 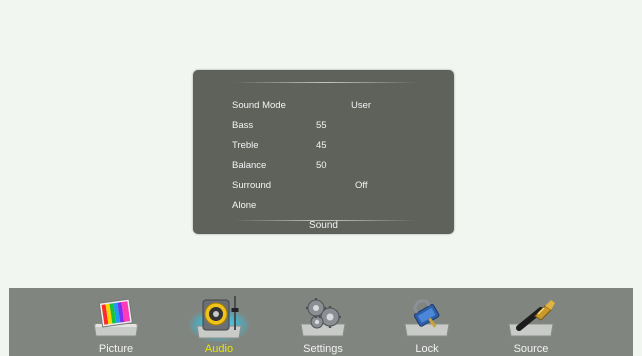 I want to click on menu-label-sound-mode: Sound Mode, so click(x=259, y=105).